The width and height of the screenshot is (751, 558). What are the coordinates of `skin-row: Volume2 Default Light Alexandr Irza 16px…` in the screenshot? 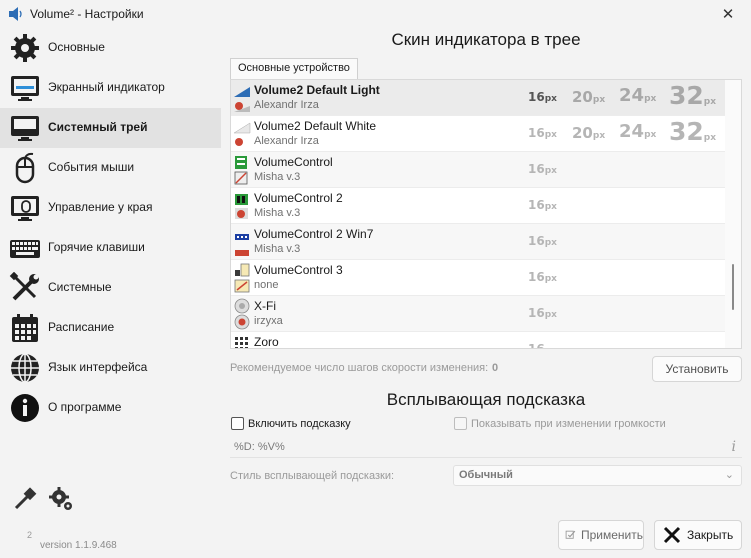 It's located at (478, 98).